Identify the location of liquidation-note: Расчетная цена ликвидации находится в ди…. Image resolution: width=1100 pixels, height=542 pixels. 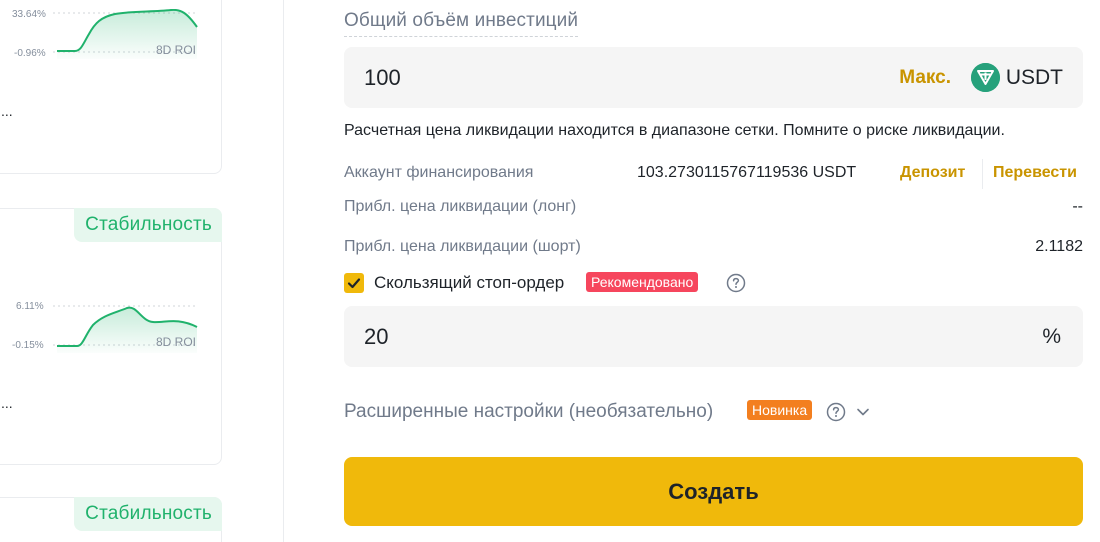
(674, 130).